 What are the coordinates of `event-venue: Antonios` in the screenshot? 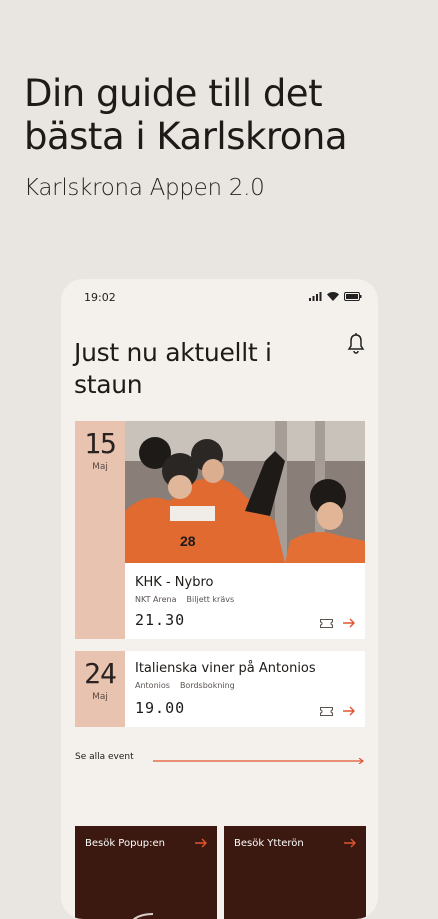 It's located at (152, 685).